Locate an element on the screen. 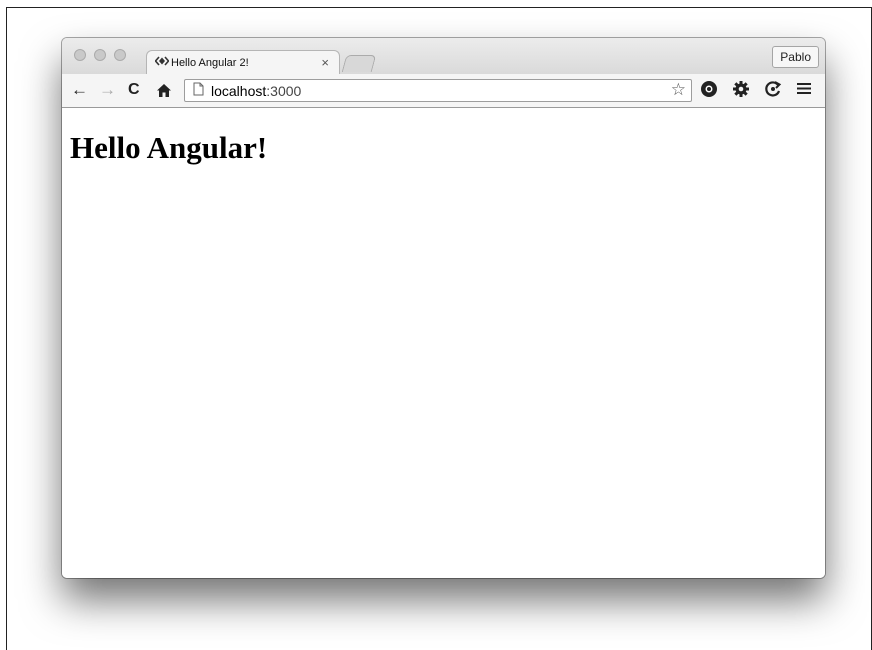 Image resolution: width=872 pixels, height=650 pixels. close-window-button is located at coordinates (80, 55).